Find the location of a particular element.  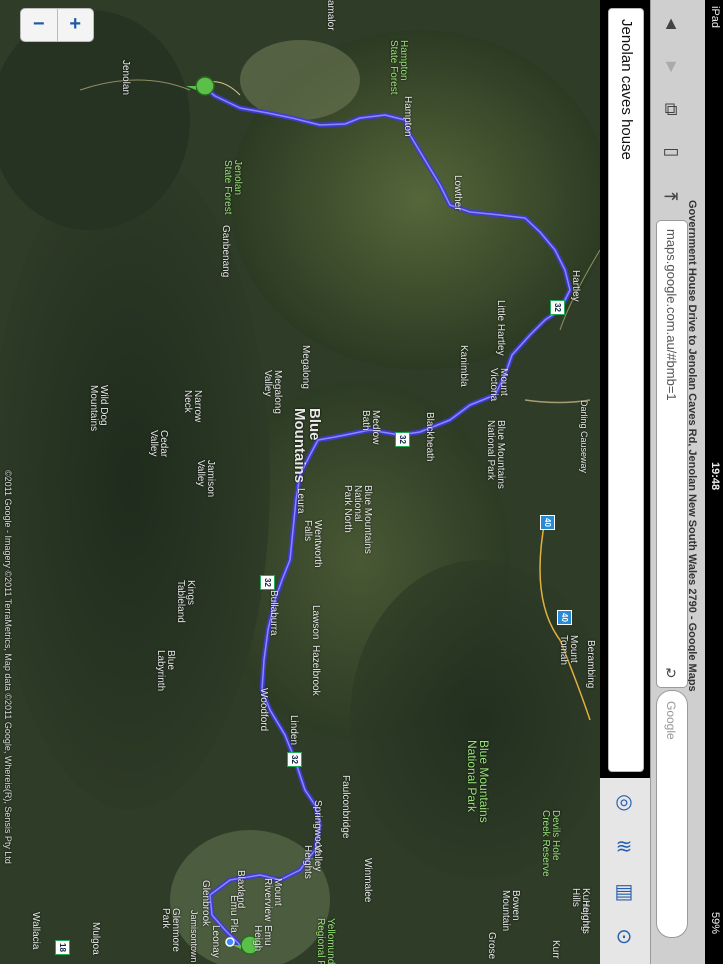

bookmarks-icon: ▭ is located at coordinates (671, 151).